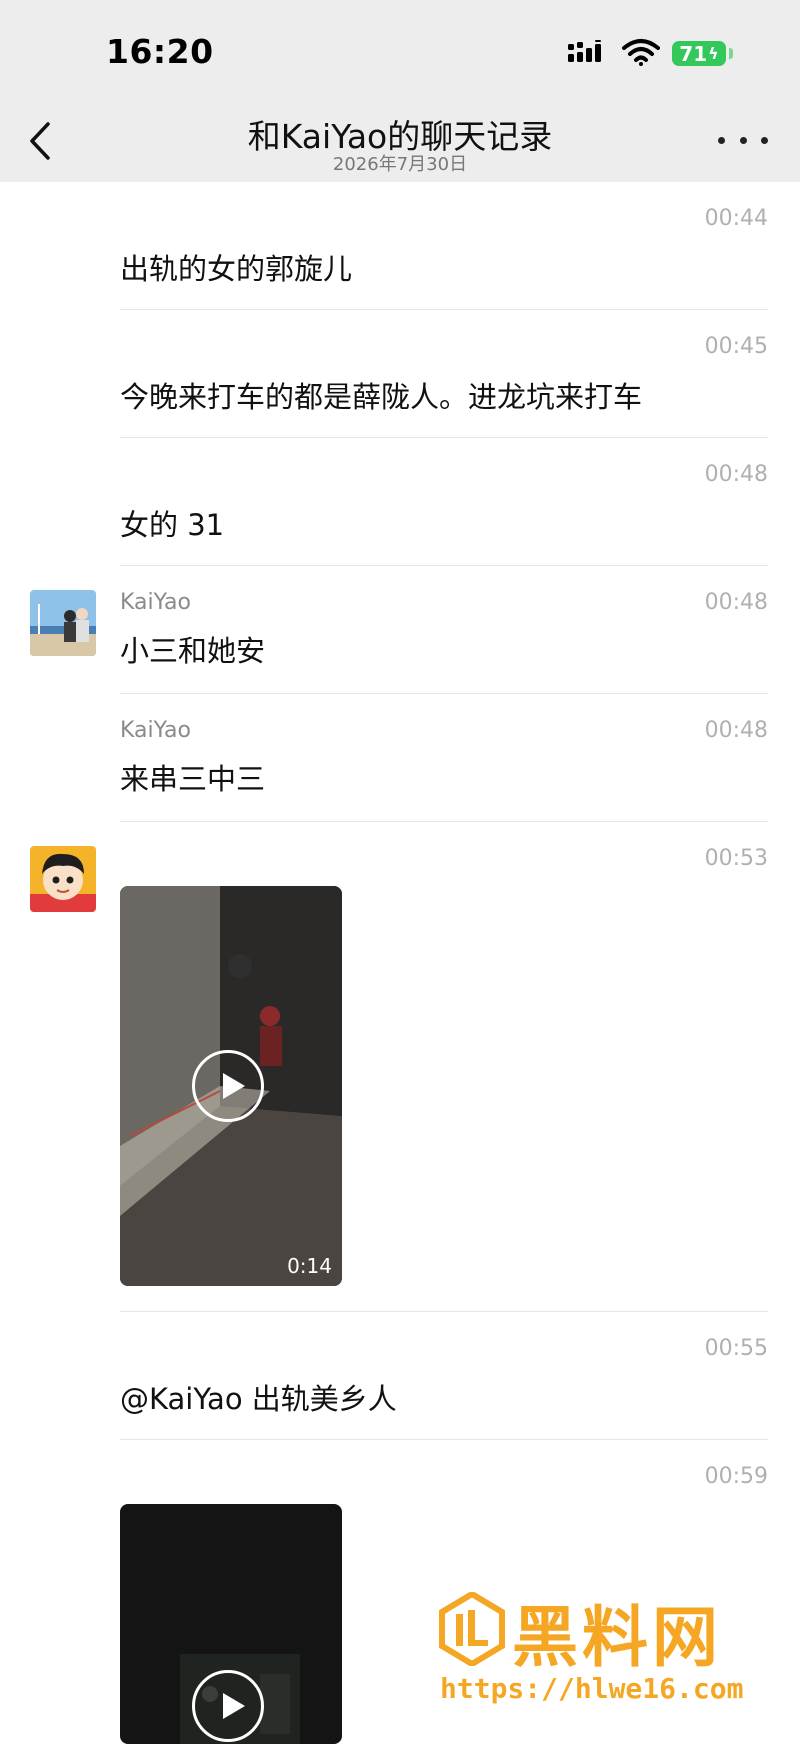 This screenshot has height=1744, width=800. Describe the element at coordinates (731, 53) in the screenshot. I see `battery-cap` at that location.